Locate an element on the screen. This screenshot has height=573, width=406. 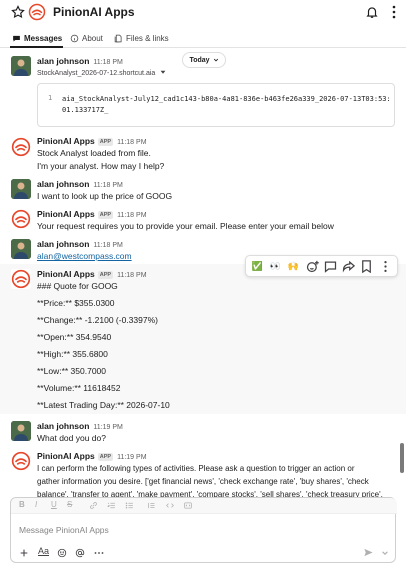
plus-icon is located at coordinates (24, 553).